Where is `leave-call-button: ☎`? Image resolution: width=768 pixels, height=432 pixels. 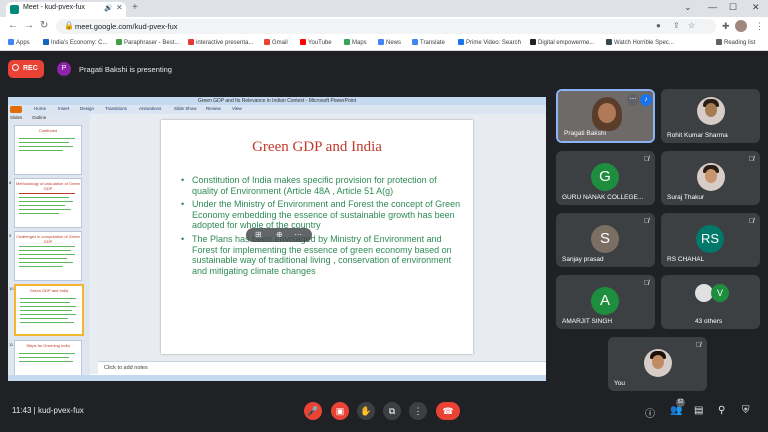
leave-call-button: ☎ is located at coordinates (448, 411).